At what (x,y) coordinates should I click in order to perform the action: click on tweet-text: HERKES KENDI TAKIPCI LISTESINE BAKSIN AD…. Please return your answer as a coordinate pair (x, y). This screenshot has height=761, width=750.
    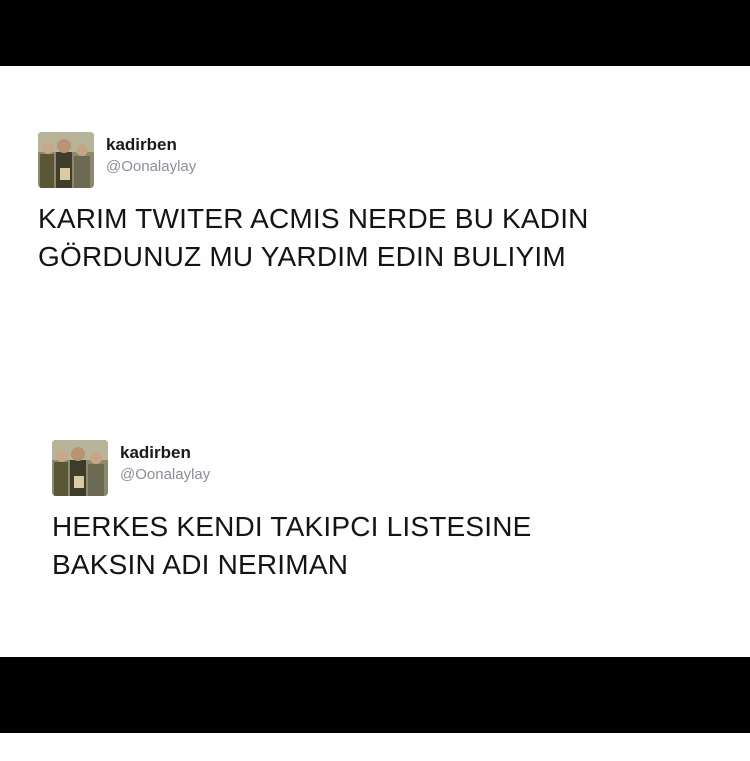
    Looking at the image, I should click on (382, 546).